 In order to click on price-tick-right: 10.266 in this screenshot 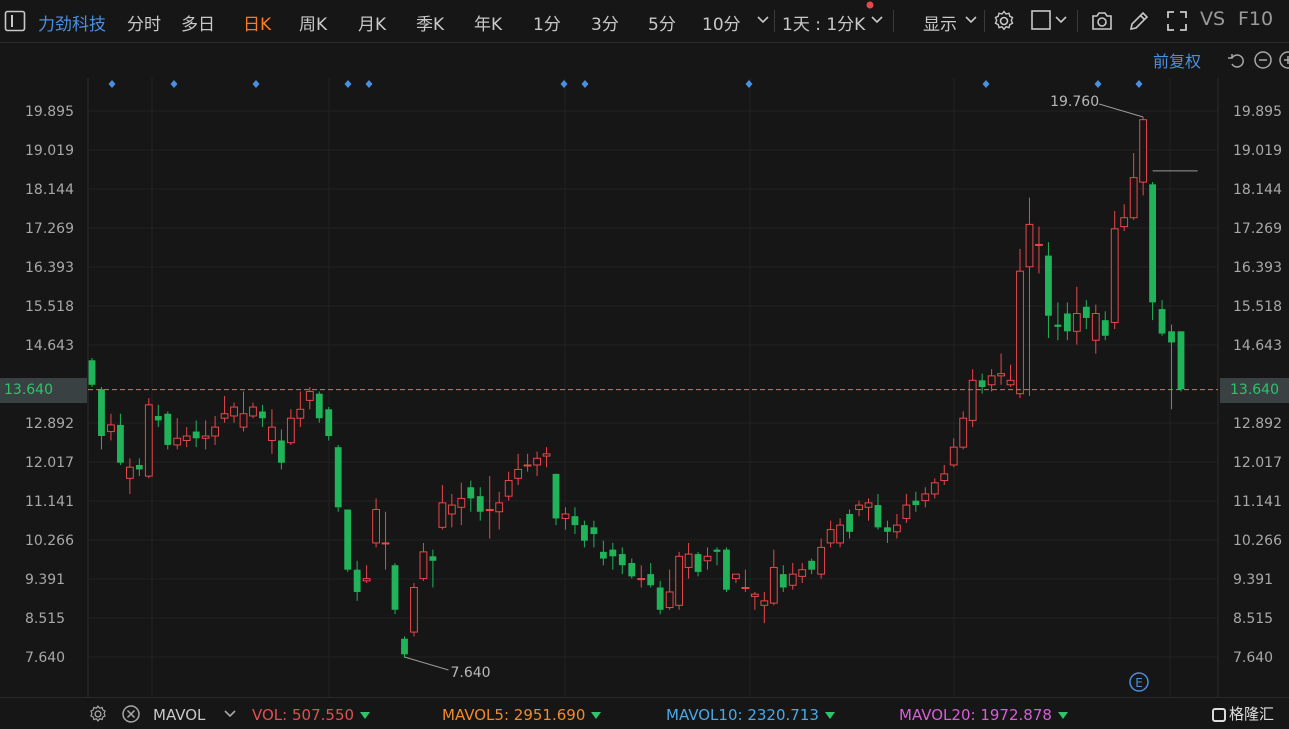, I will do `click(1257, 541)`.